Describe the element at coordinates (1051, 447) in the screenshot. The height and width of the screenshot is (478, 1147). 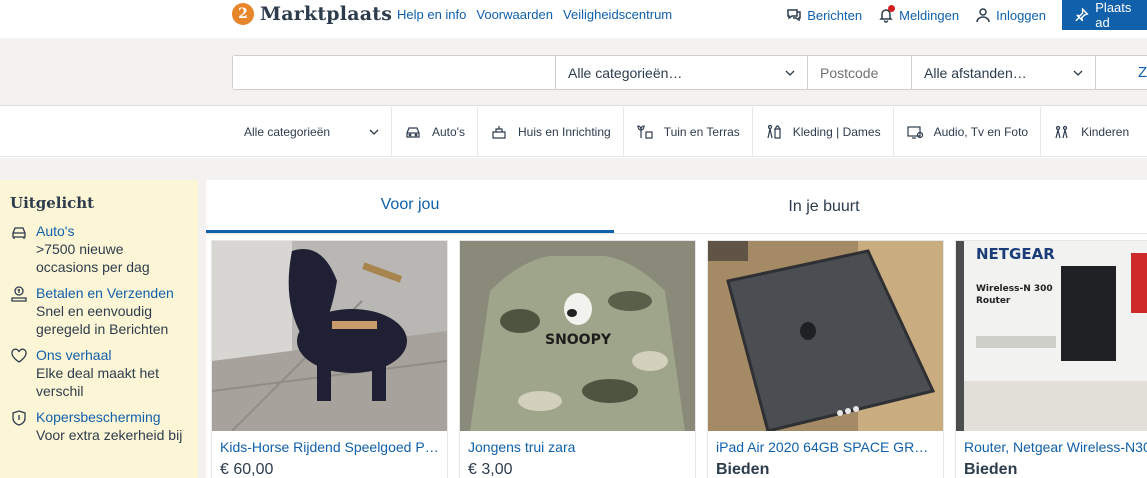
I see `listing-title: Router, Netgear Wireless-N300` at that location.